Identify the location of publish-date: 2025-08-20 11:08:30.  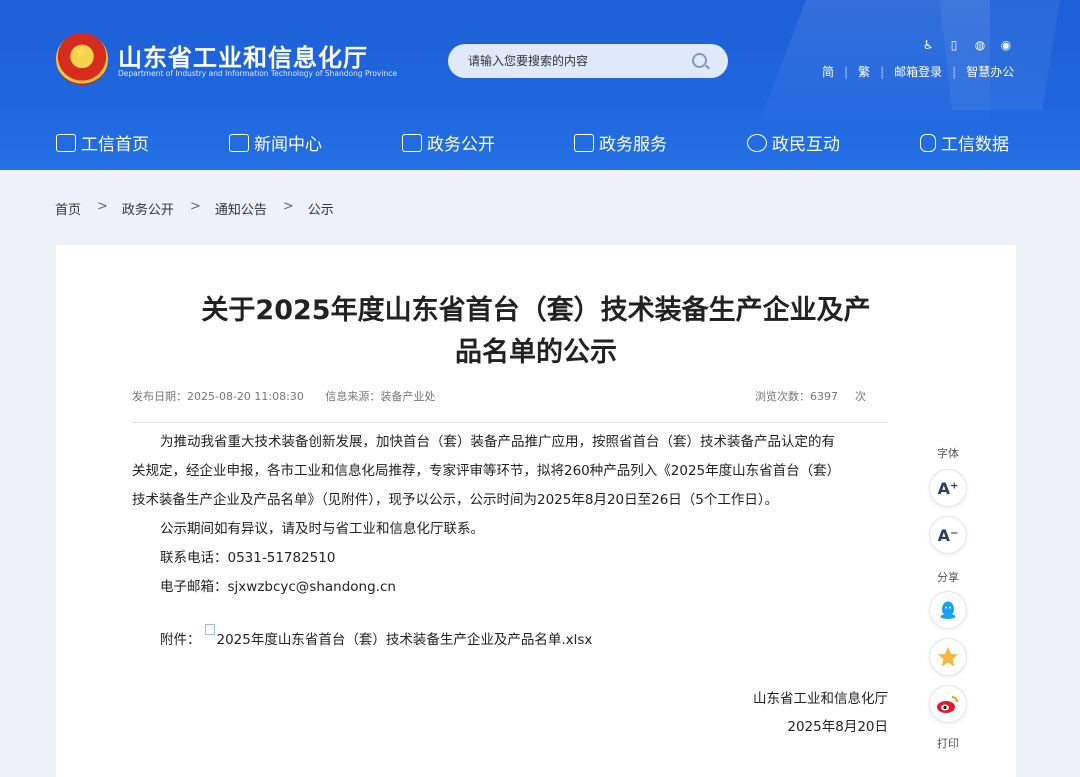
(245, 396).